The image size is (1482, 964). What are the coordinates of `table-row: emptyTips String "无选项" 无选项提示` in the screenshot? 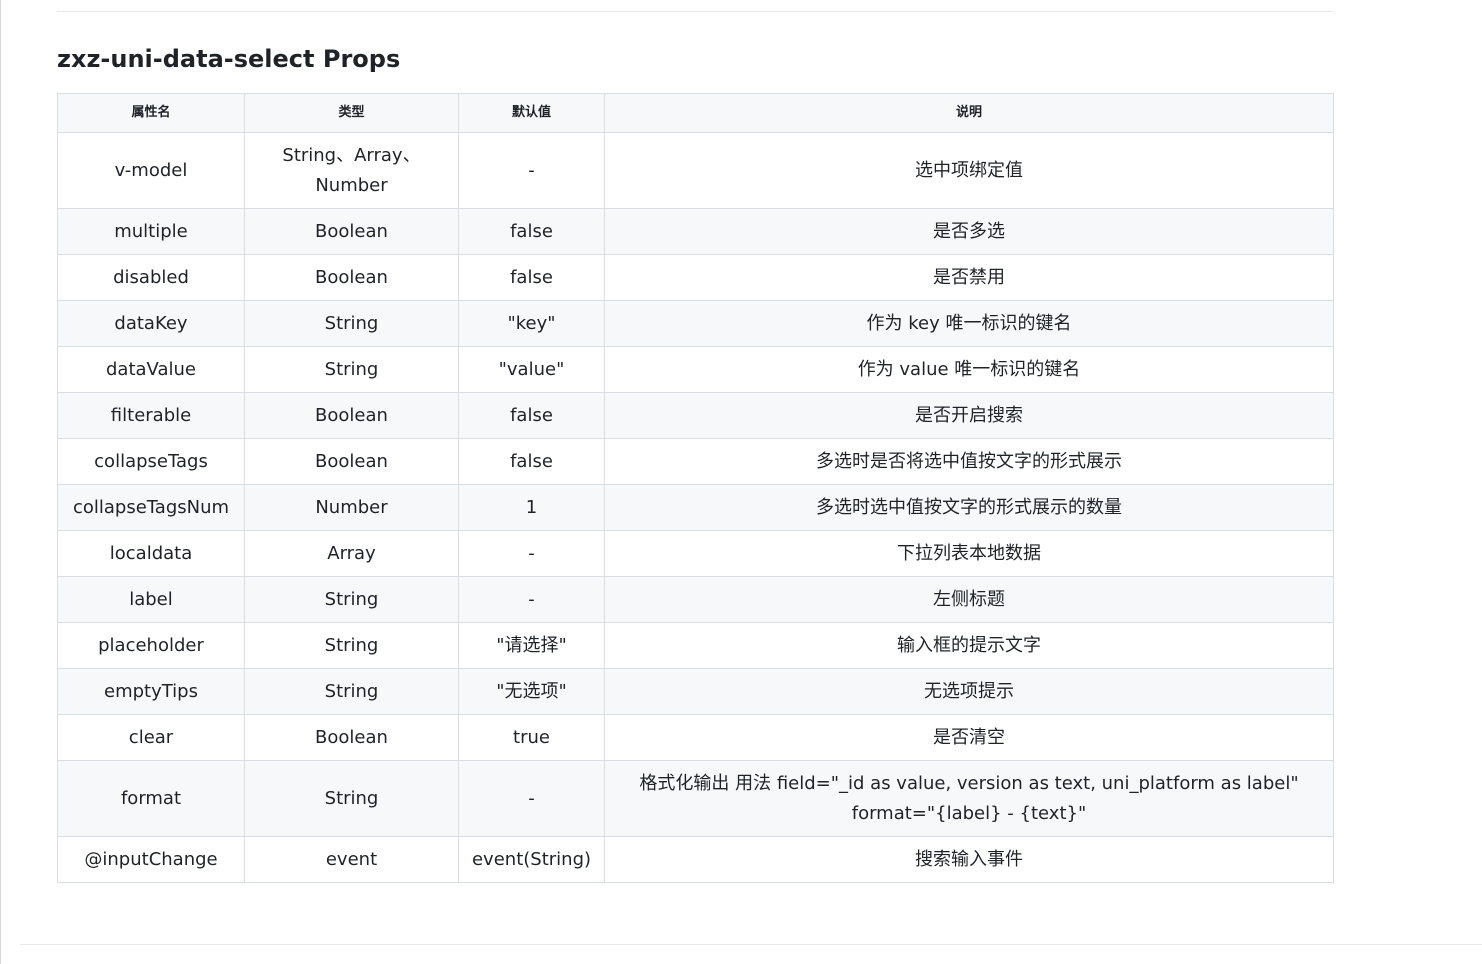 It's located at (695, 691).